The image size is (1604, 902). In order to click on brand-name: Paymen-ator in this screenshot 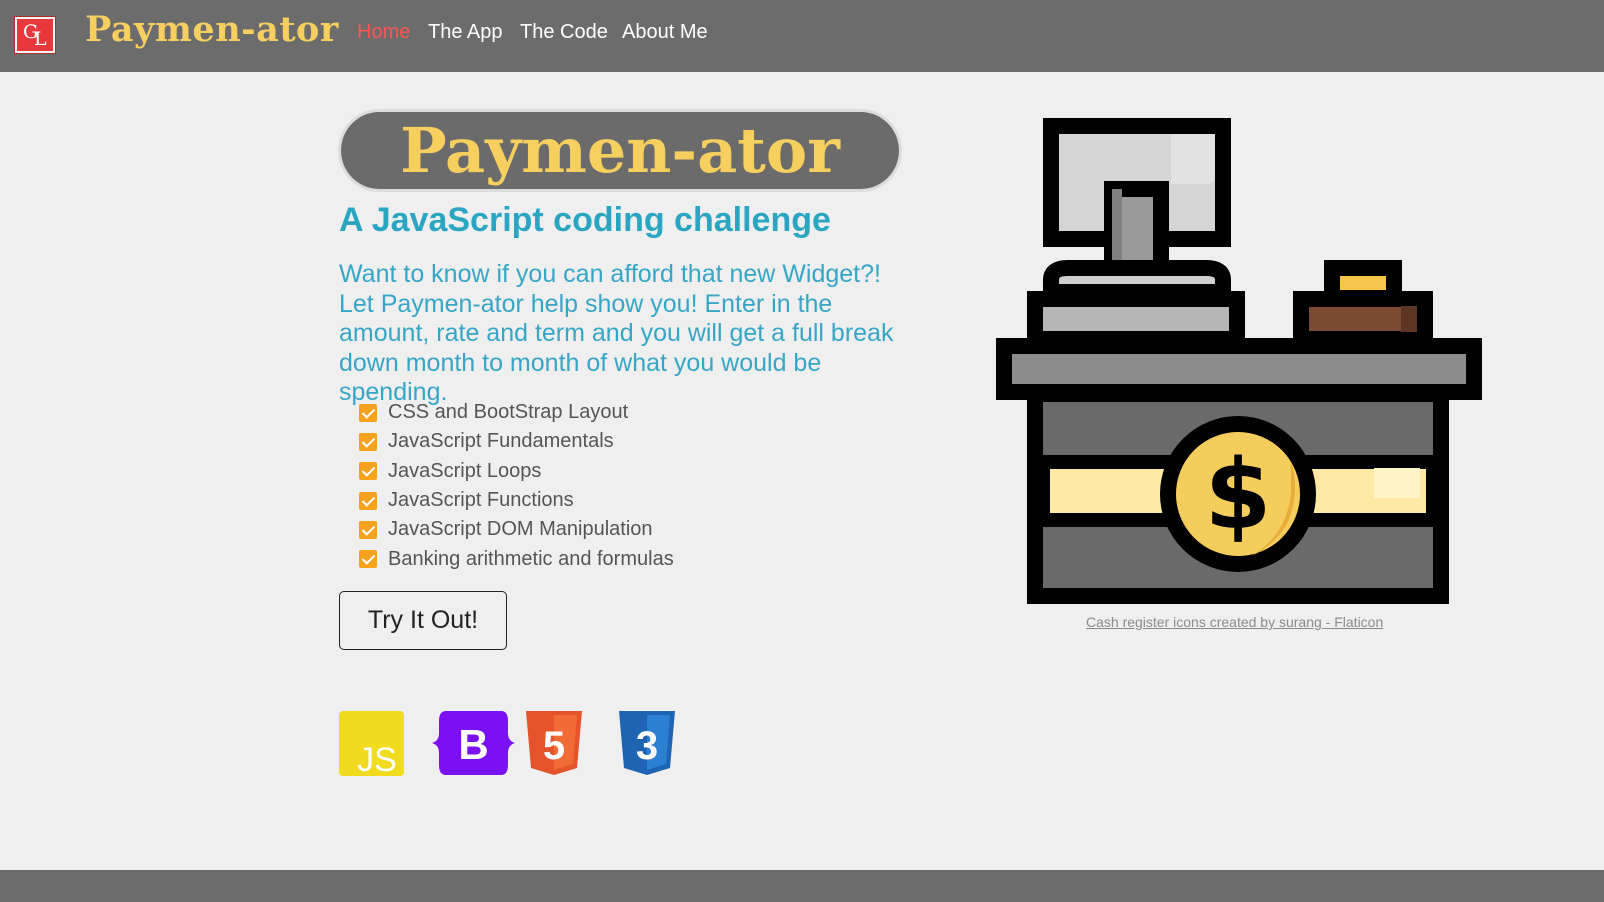, I will do `click(212, 29)`.